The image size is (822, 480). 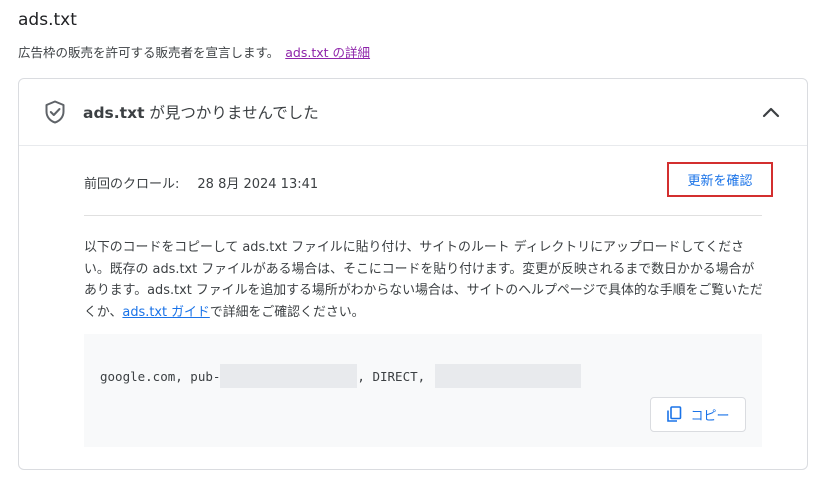 What do you see at coordinates (771, 112) in the screenshot?
I see `chevron-up-icon` at bounding box center [771, 112].